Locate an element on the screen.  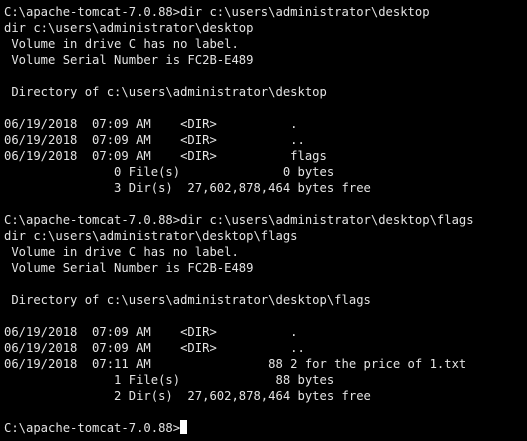
output-line: 06/19/2018 07:09 AM <DIR> flags is located at coordinates (165, 156).